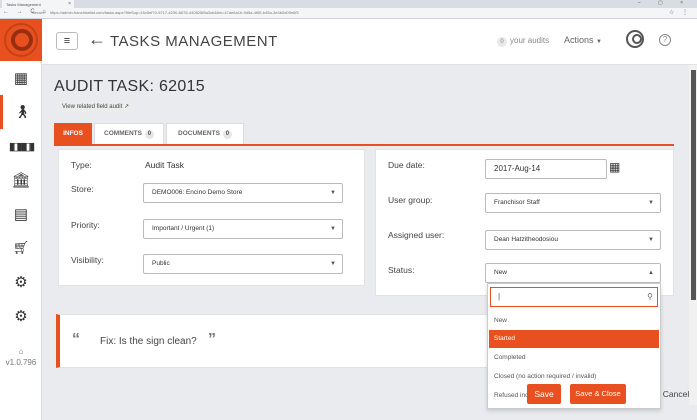 This screenshot has width=697, height=420. I want to click on comments-count-badge: 0, so click(149, 134).